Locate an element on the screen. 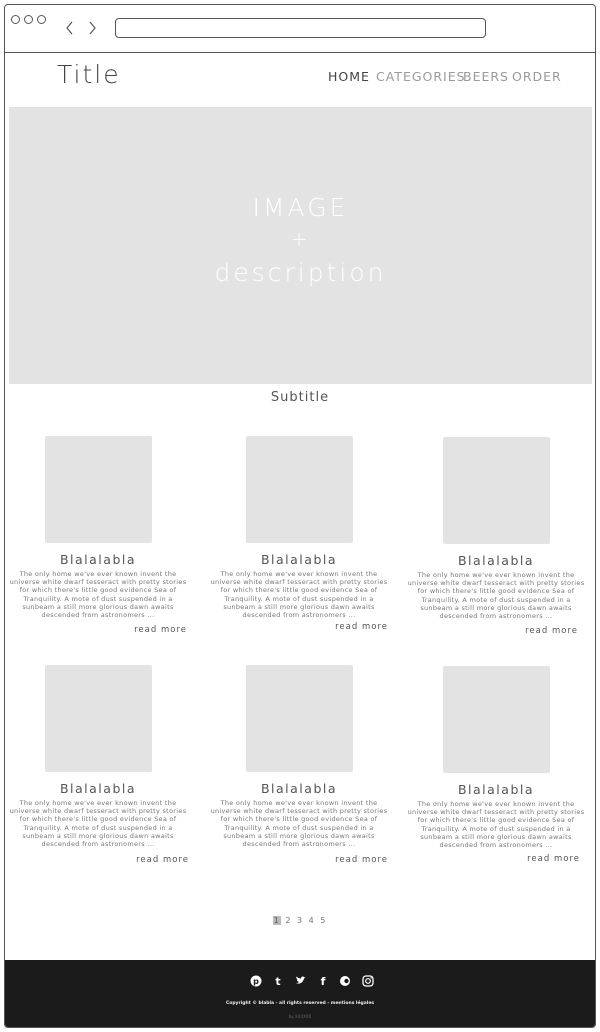 The height and width of the screenshot is (1032, 600). svg-text: t is located at coordinates (277, 981).